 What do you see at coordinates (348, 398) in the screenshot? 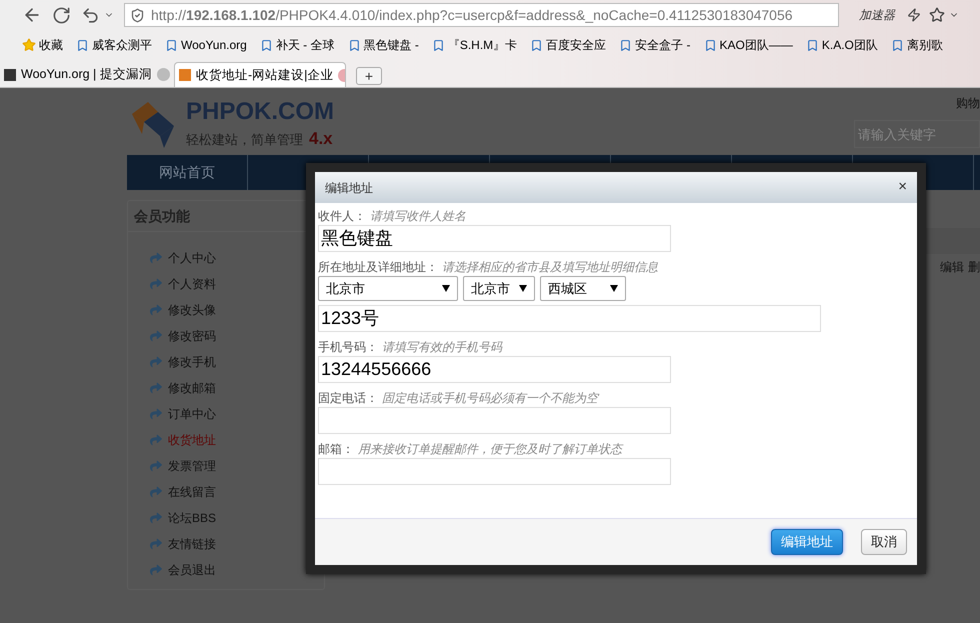
I see `field-label: 固定电话：` at bounding box center [348, 398].